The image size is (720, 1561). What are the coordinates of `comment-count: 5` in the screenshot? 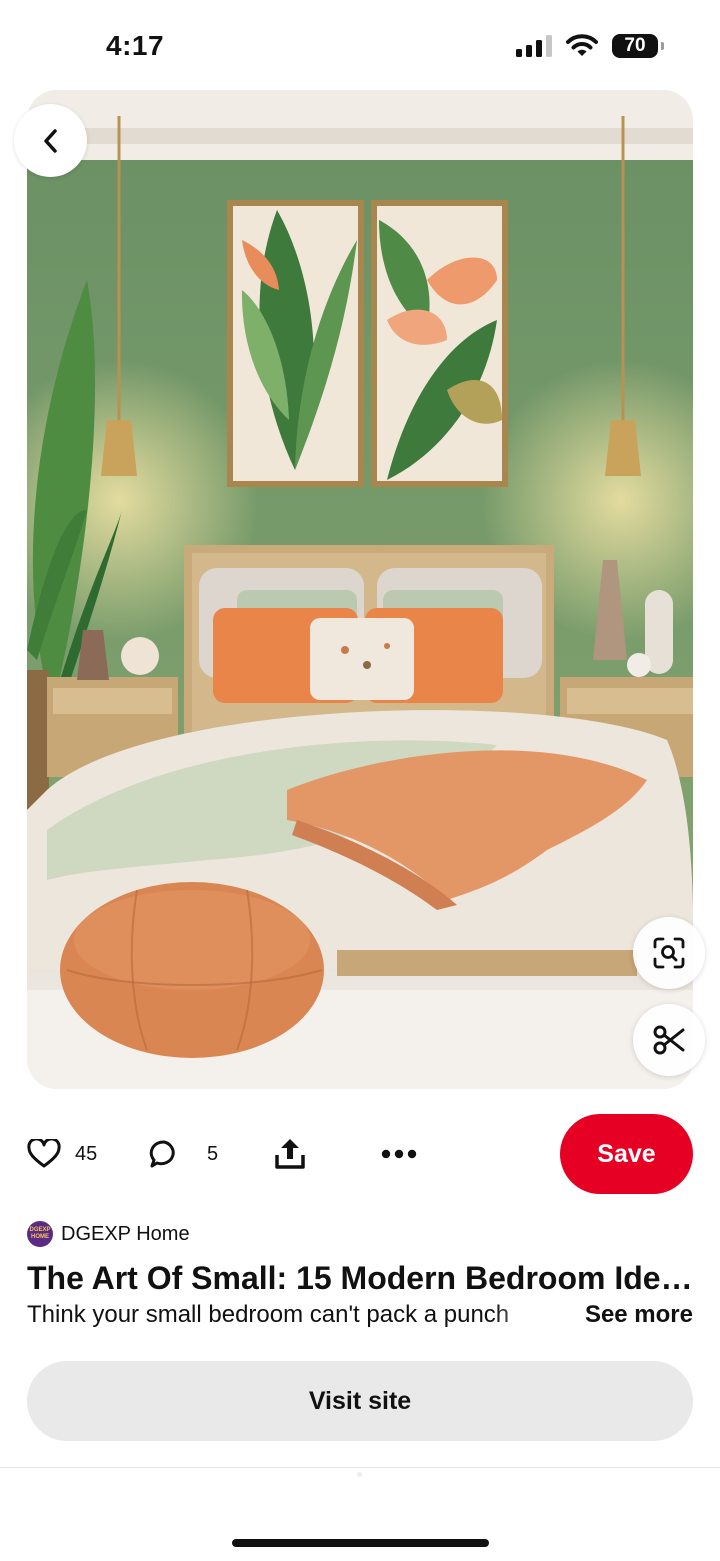 It's located at (213, 1153).